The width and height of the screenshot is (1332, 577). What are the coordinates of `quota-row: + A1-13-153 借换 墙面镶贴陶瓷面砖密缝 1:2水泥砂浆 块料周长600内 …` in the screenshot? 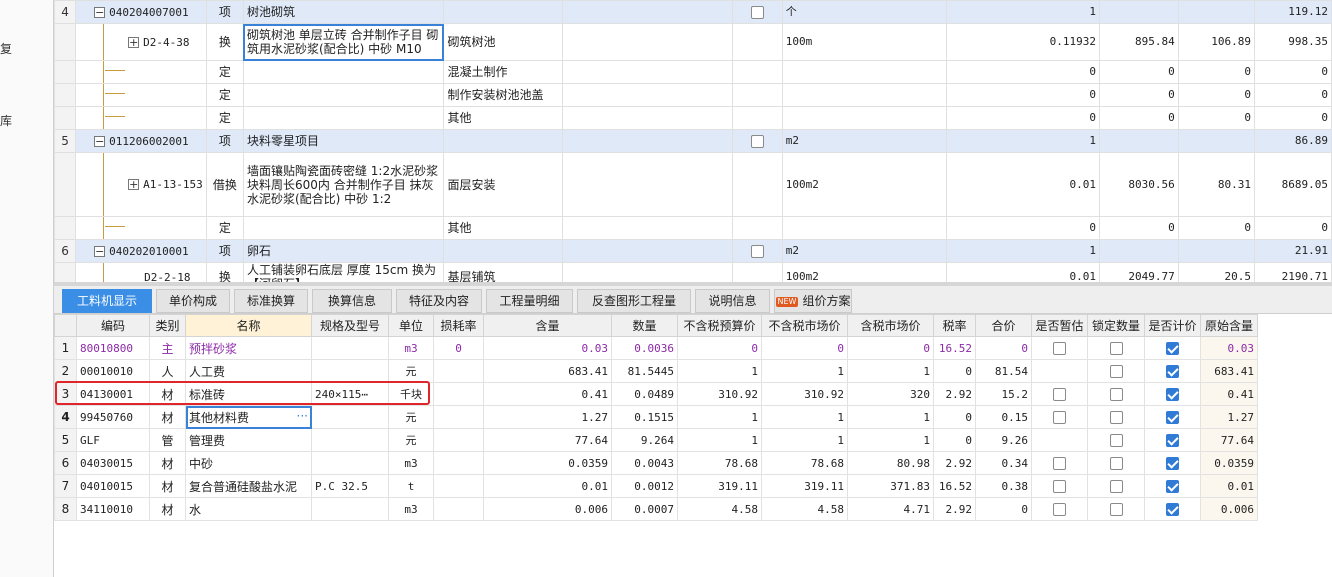 It's located at (693, 184).